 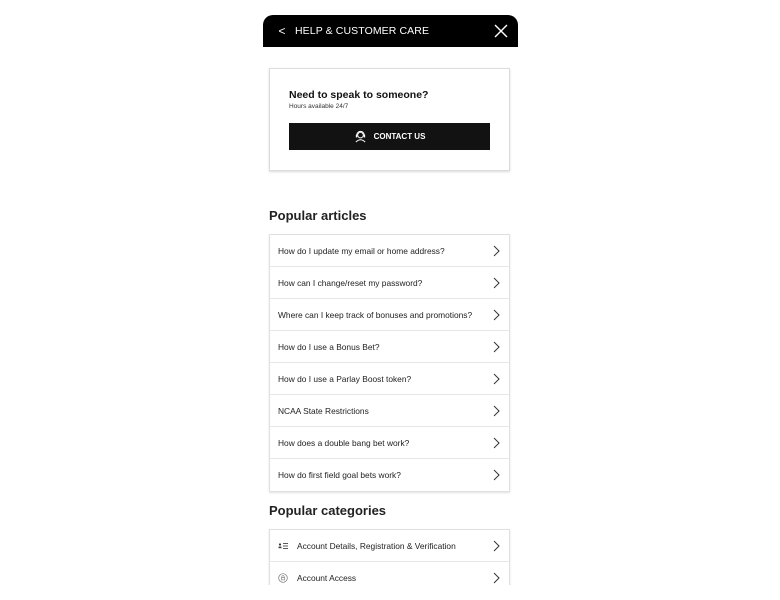 I want to click on header-title: HELP & CUSTOMER CARE, so click(x=362, y=31).